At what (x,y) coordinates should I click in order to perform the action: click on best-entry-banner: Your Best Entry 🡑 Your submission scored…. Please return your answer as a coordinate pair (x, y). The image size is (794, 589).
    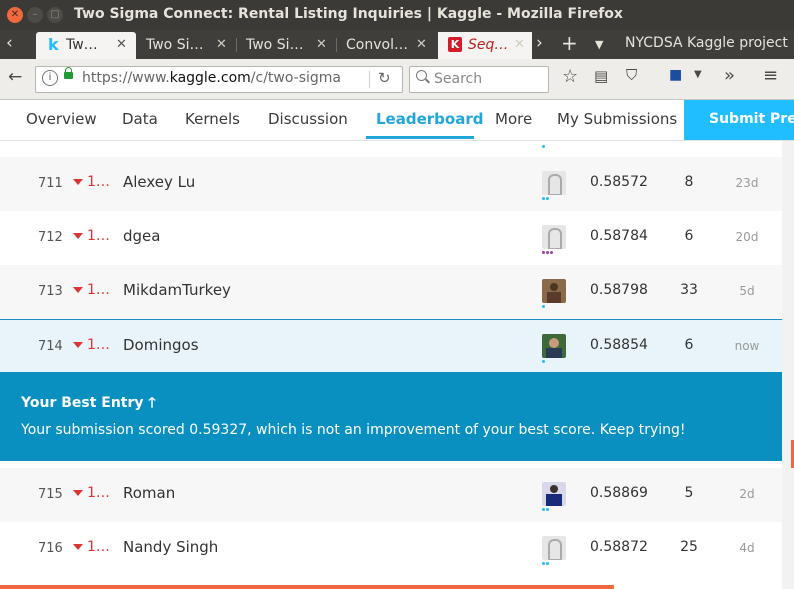
    Looking at the image, I should click on (391, 416).